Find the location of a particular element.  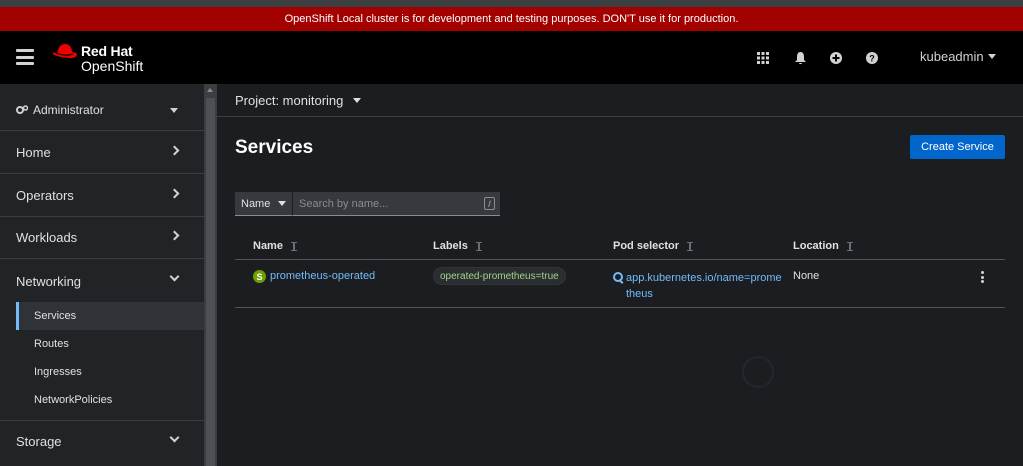

filter-type-dropdown: Name is located at coordinates (263, 204).